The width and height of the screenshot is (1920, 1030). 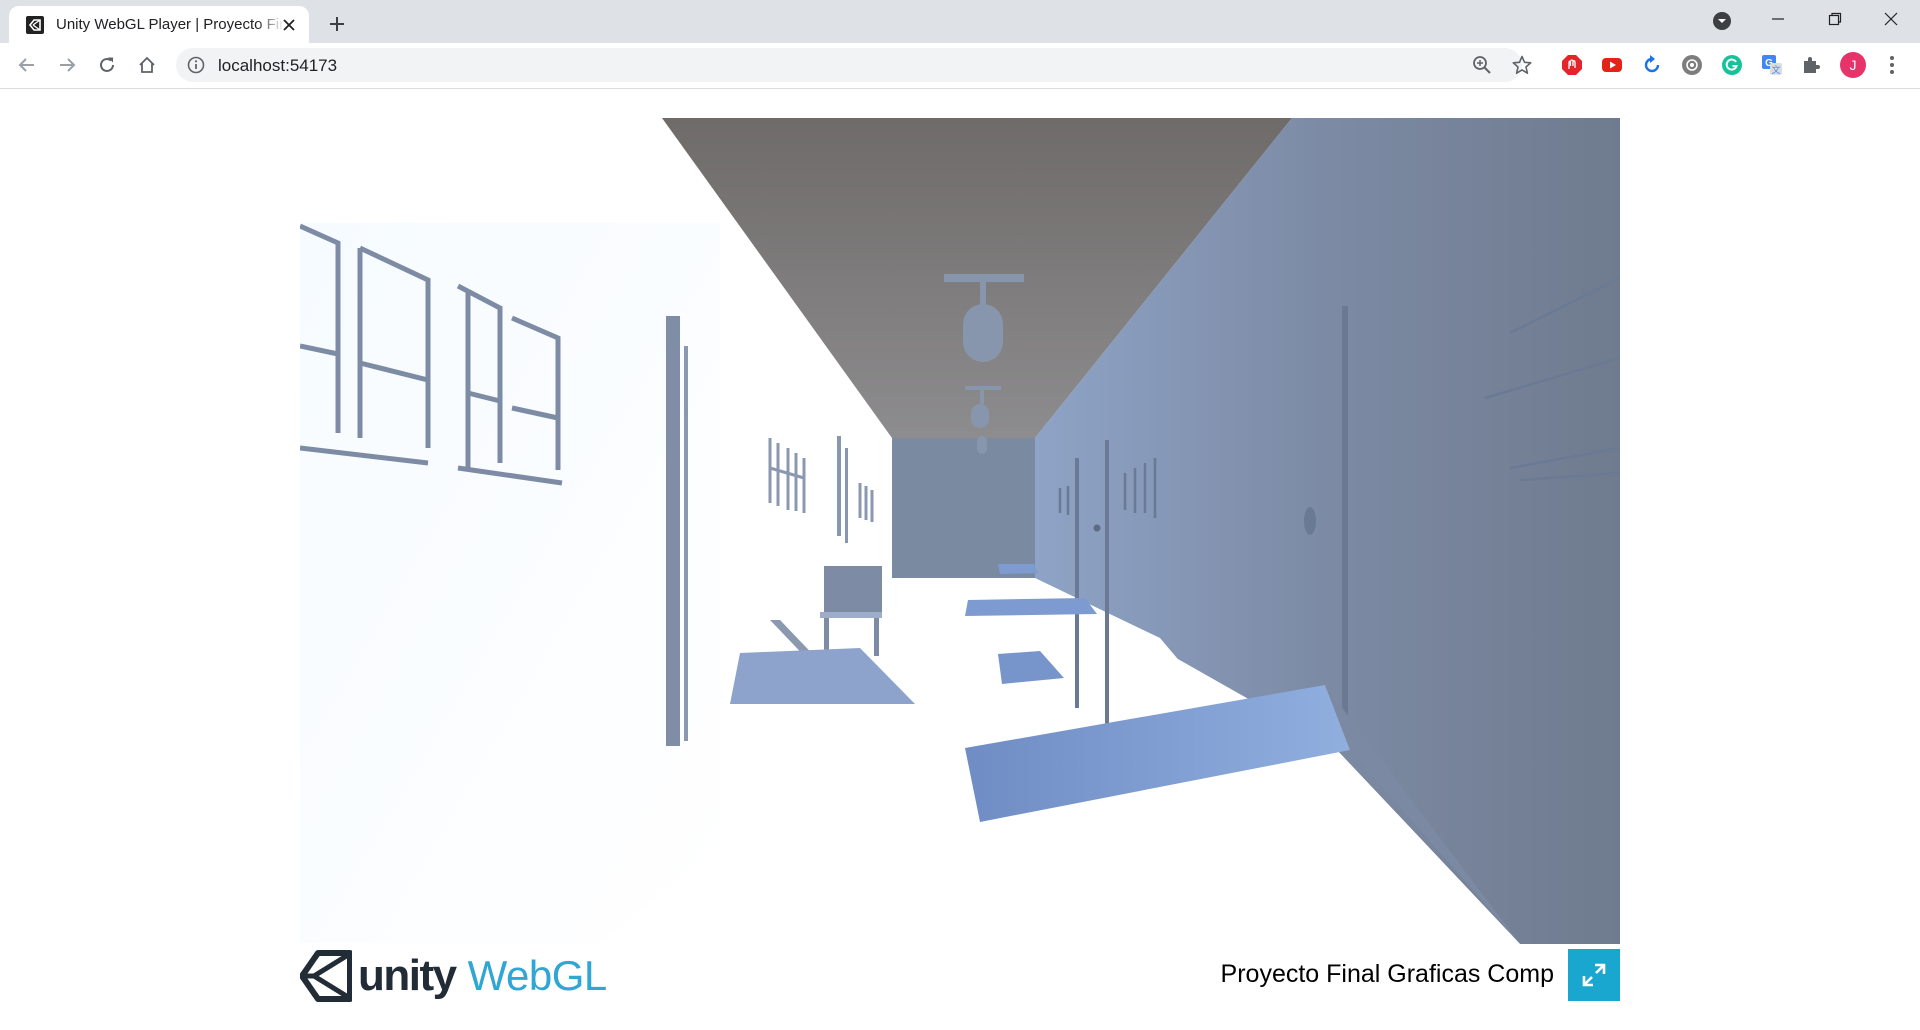 I want to click on forward-button, so click(x=67, y=65).